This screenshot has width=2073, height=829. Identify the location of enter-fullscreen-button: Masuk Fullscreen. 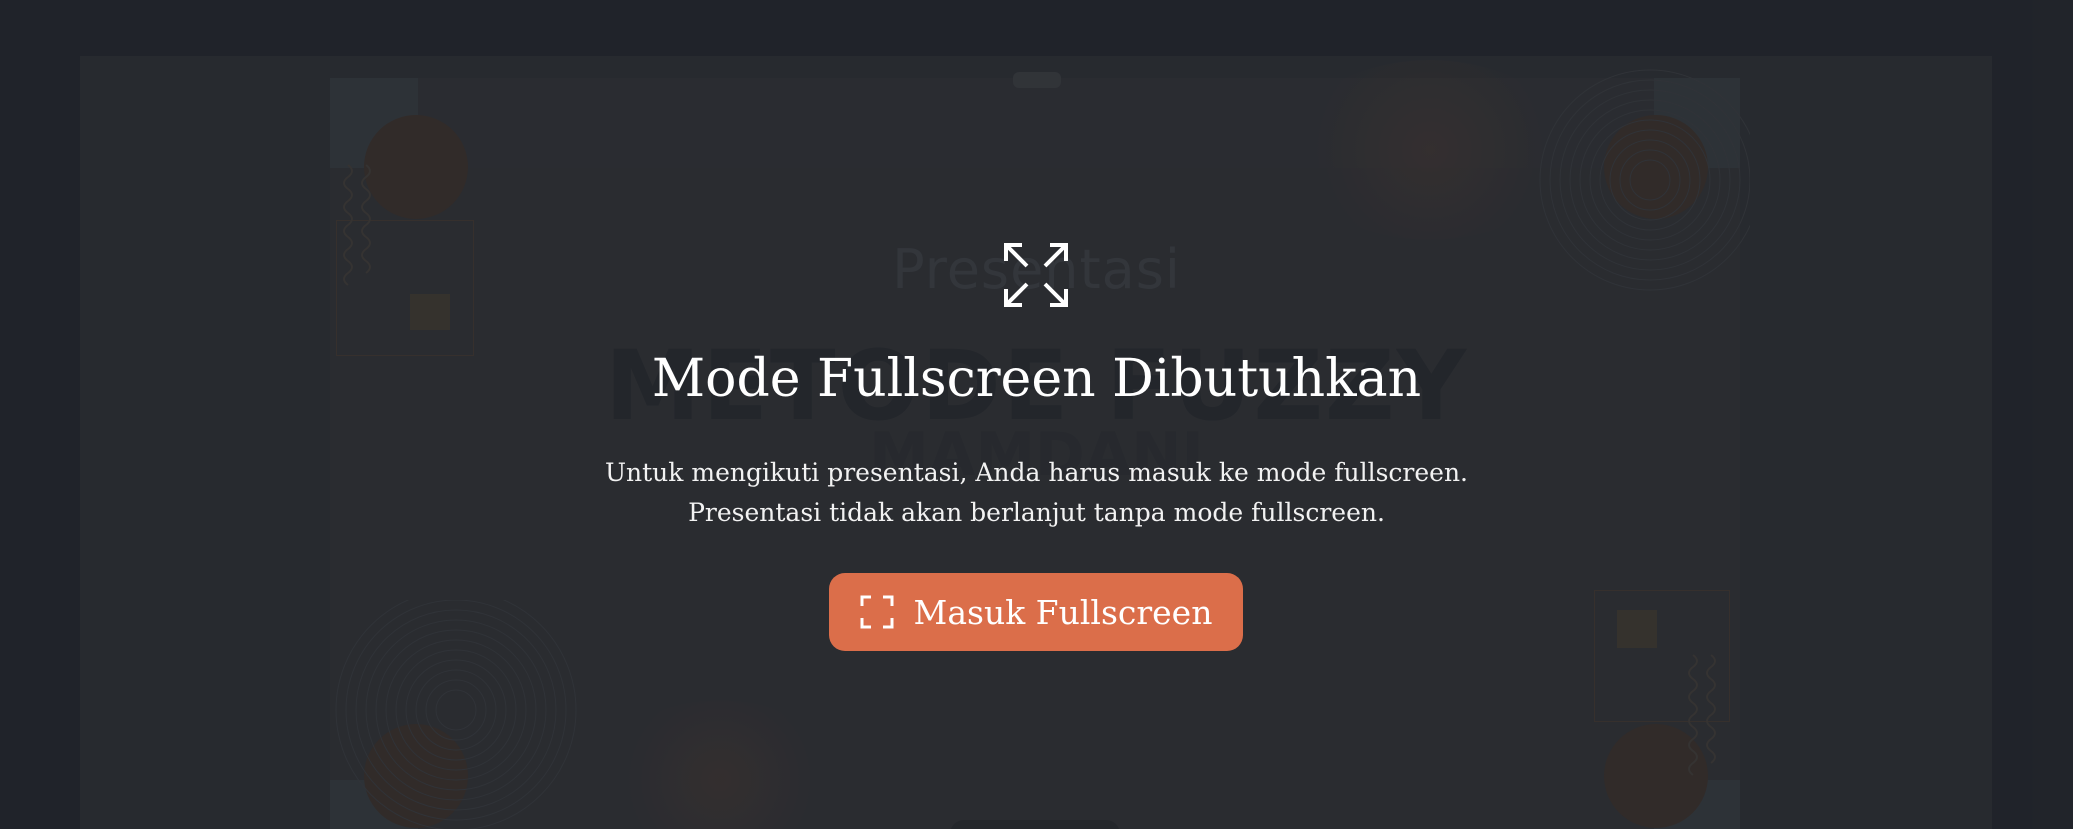
(1036, 612).